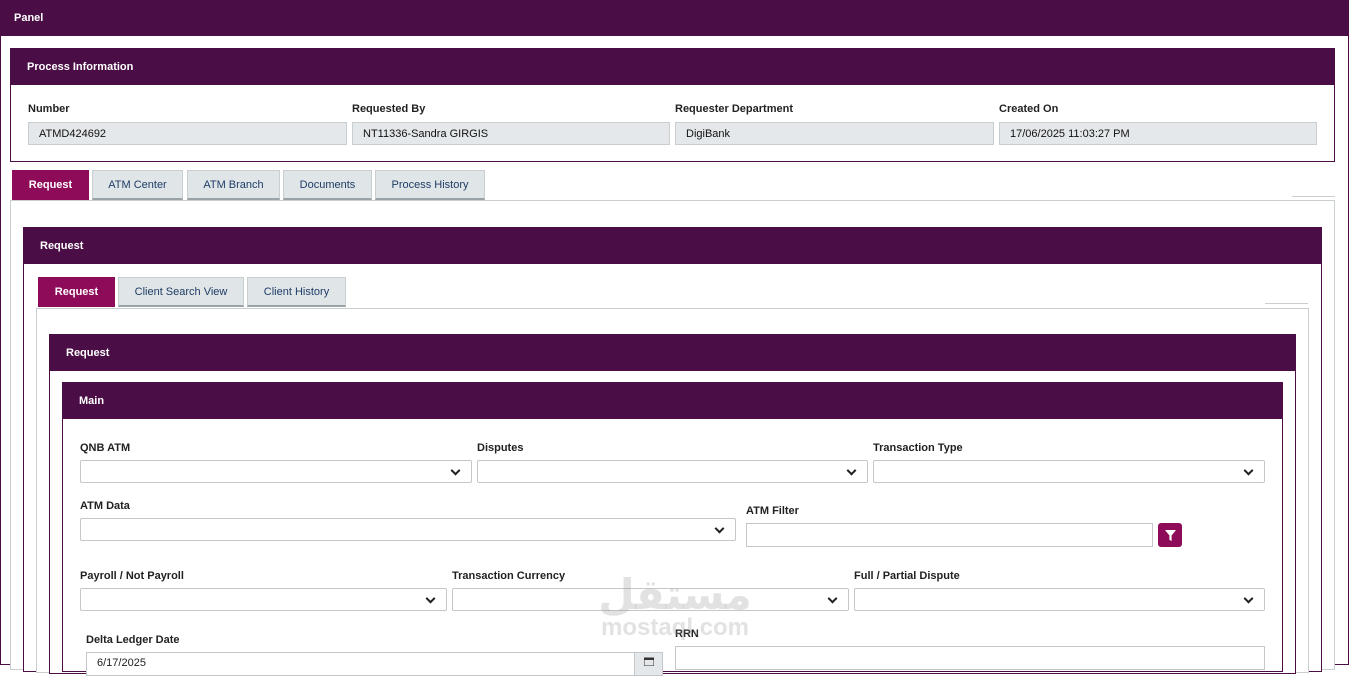  Describe the element at coordinates (49, 109) in the screenshot. I see `number-label: Number` at that location.